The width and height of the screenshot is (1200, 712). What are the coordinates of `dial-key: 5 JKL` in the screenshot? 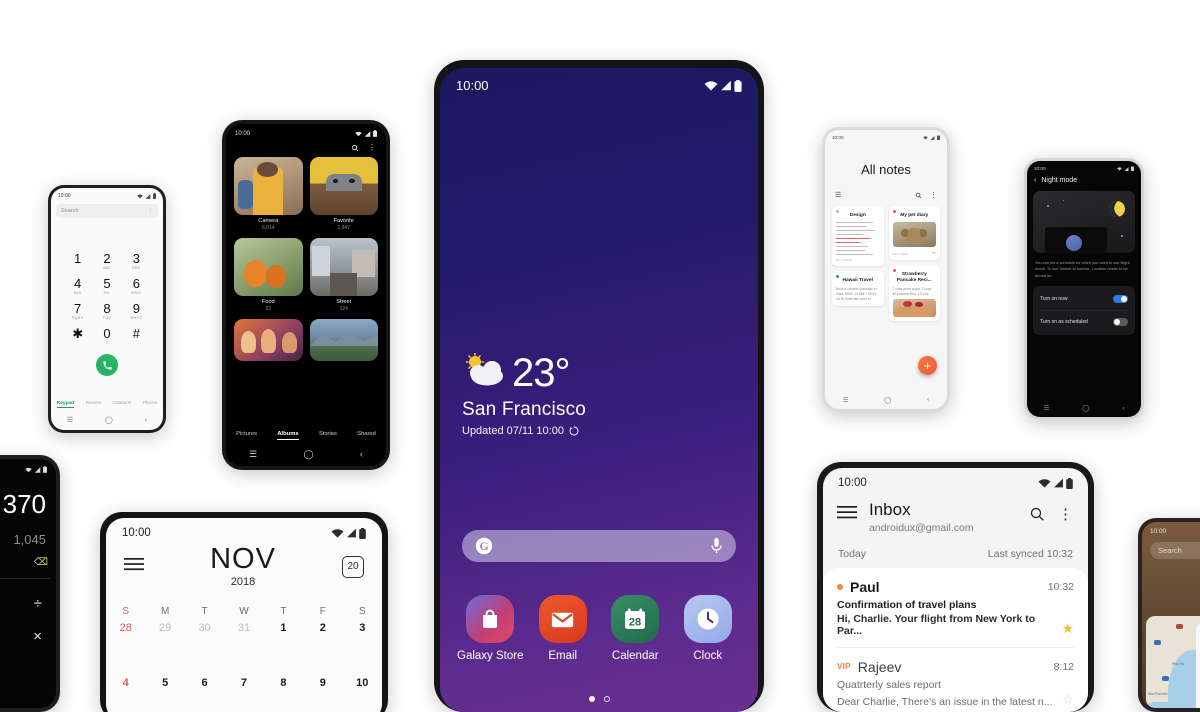 It's located at (106, 286).